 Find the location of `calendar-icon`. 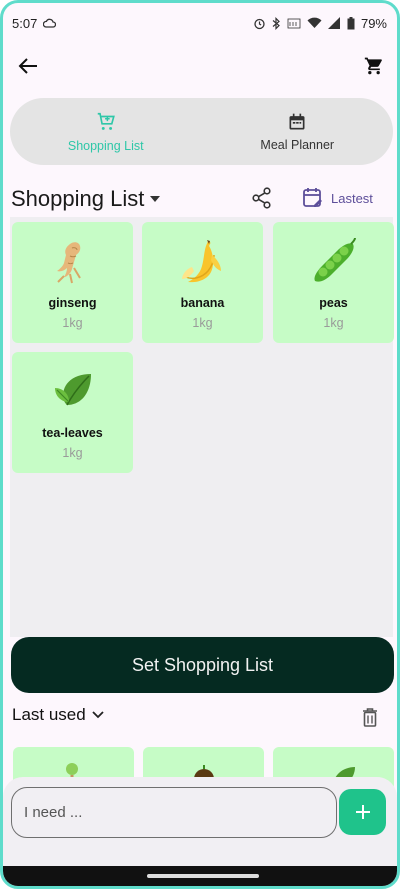

calendar-icon is located at coordinates (297, 121).